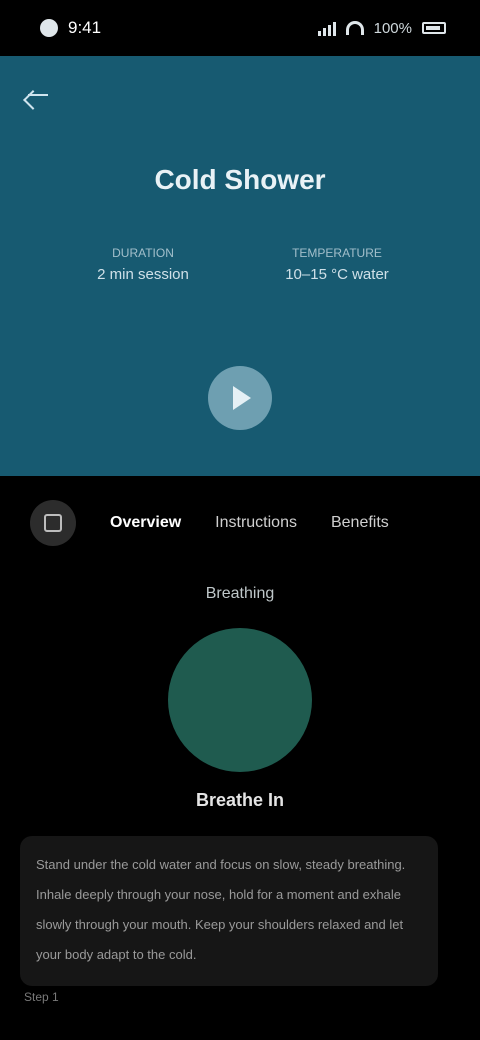  What do you see at coordinates (326, 28) in the screenshot?
I see `signal-icon` at bounding box center [326, 28].